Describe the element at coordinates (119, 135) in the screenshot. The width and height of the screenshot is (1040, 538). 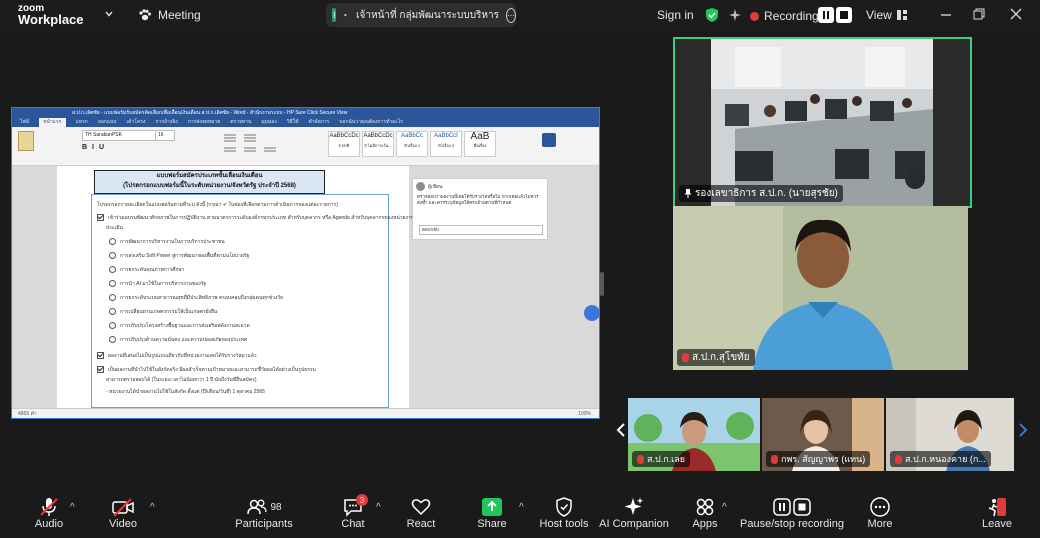
I see `font-name-box: TH SarabunPSK` at that location.